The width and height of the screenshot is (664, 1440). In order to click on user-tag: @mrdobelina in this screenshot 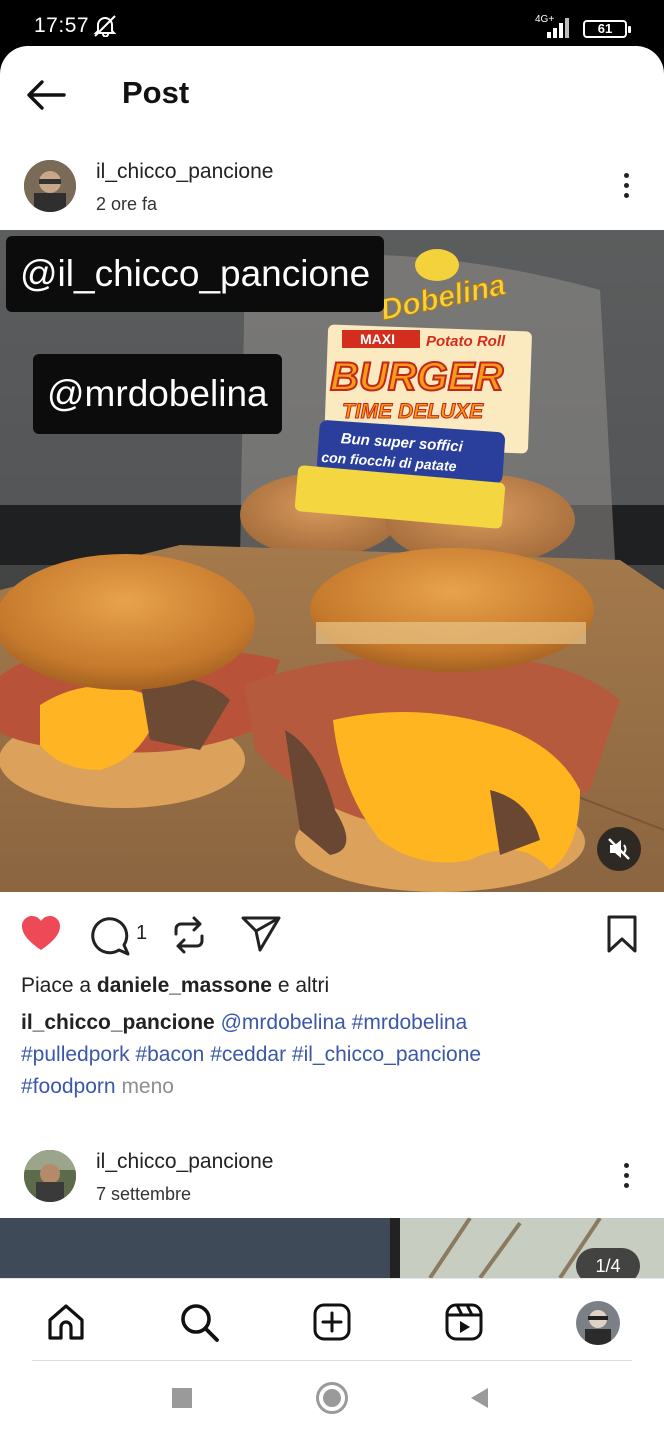, I will do `click(157, 394)`.